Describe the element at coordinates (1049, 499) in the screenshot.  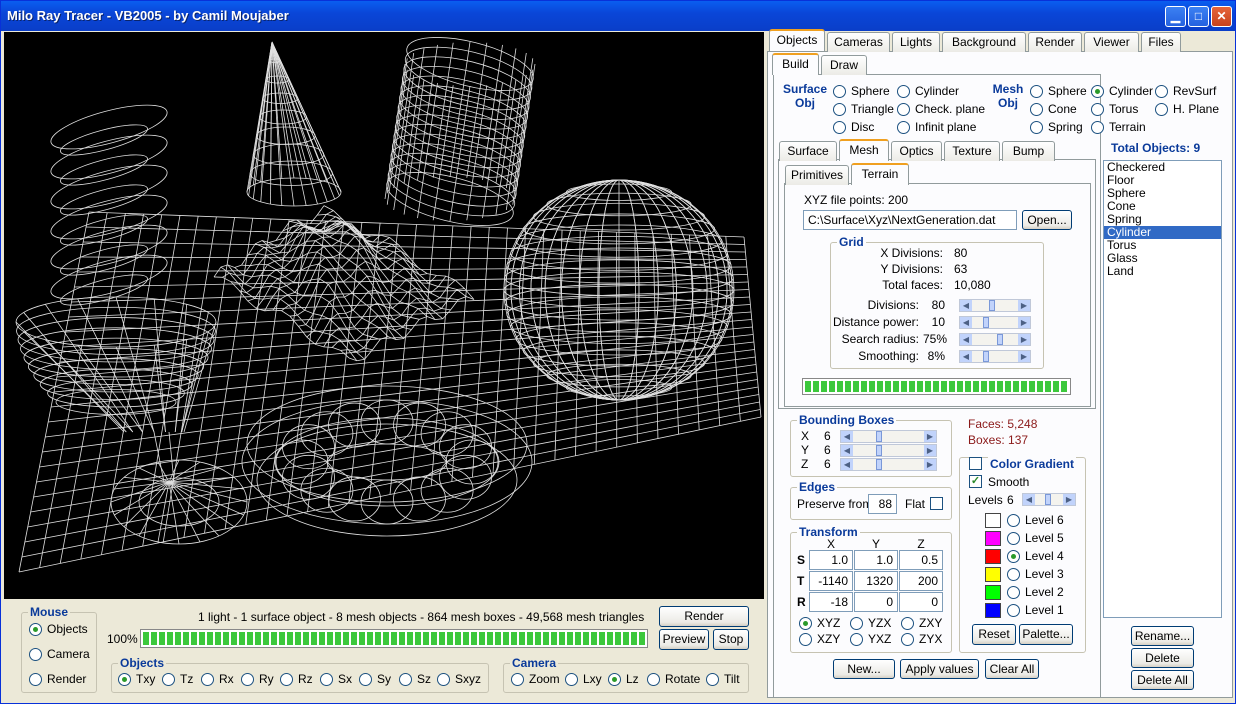
I see `levels-slider: ◀ ▶` at that location.